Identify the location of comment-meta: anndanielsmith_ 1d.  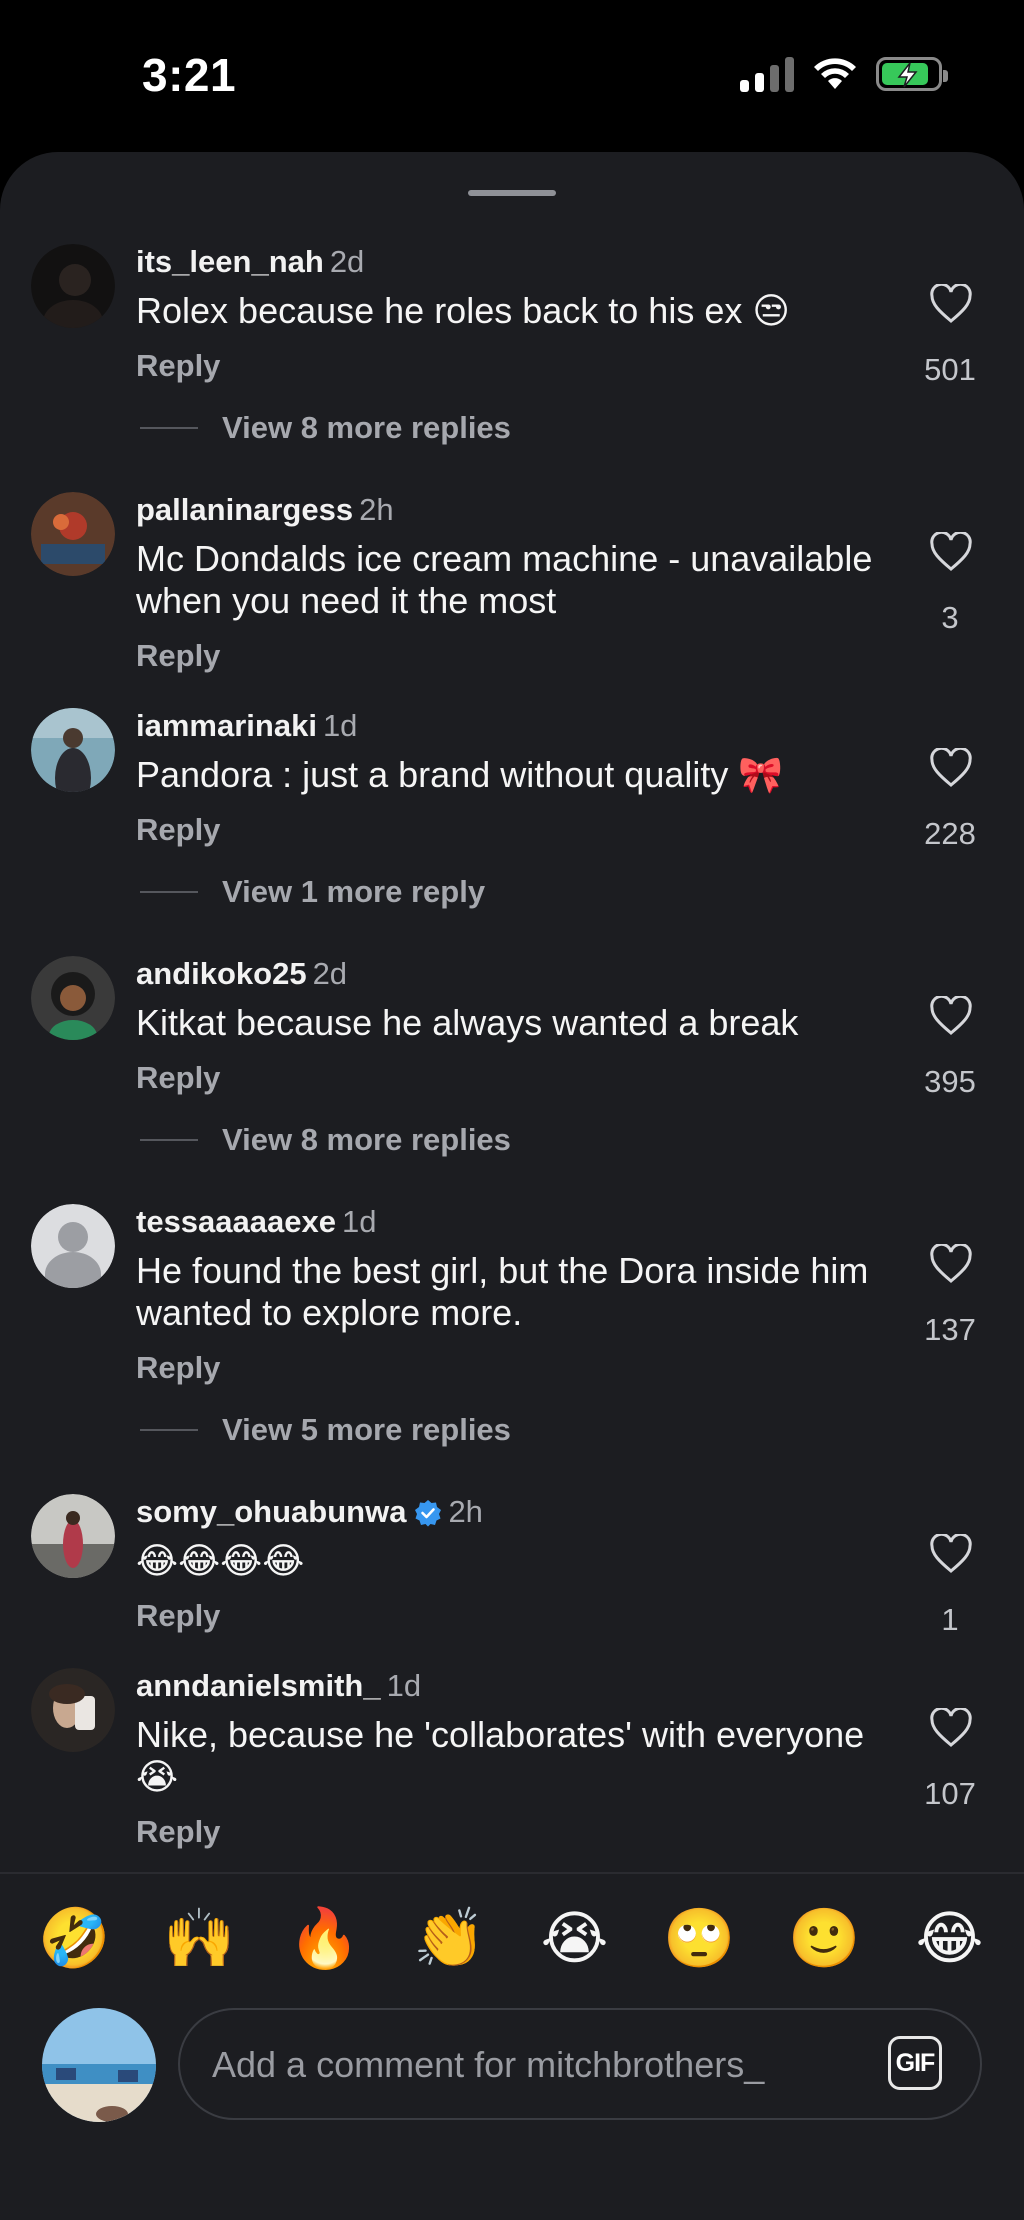
(278, 1686).